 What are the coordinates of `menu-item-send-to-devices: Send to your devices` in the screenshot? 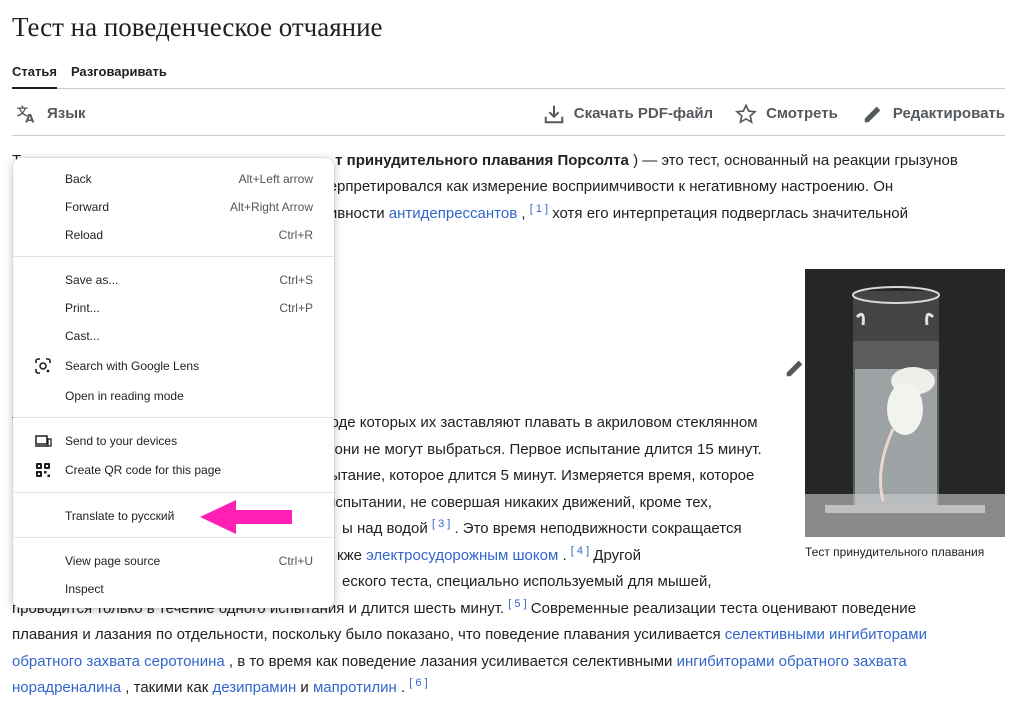 It's located at (173, 441).